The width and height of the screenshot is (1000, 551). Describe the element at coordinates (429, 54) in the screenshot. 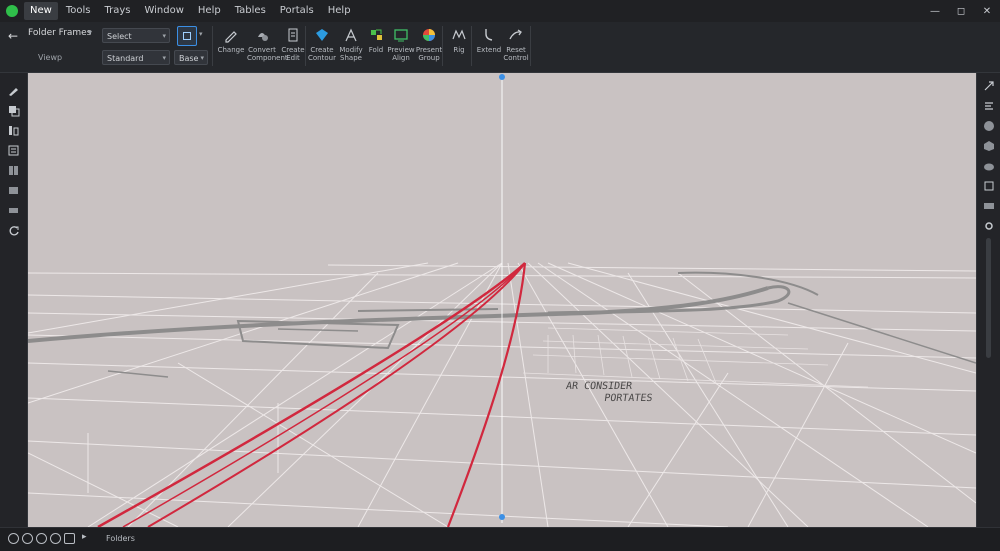

I see `tool-label: Present Group` at that location.